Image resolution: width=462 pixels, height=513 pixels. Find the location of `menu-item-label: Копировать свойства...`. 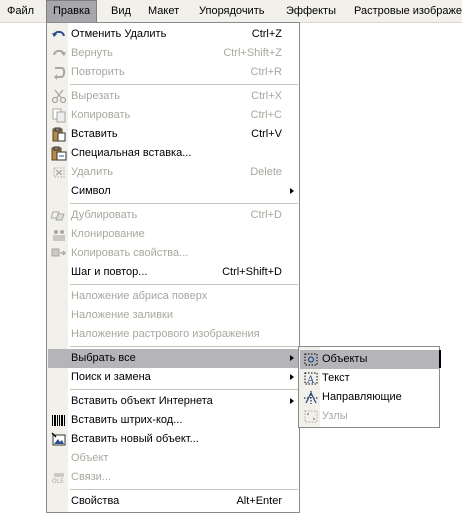

menu-item-label: Копировать свойства... is located at coordinates (130, 253).